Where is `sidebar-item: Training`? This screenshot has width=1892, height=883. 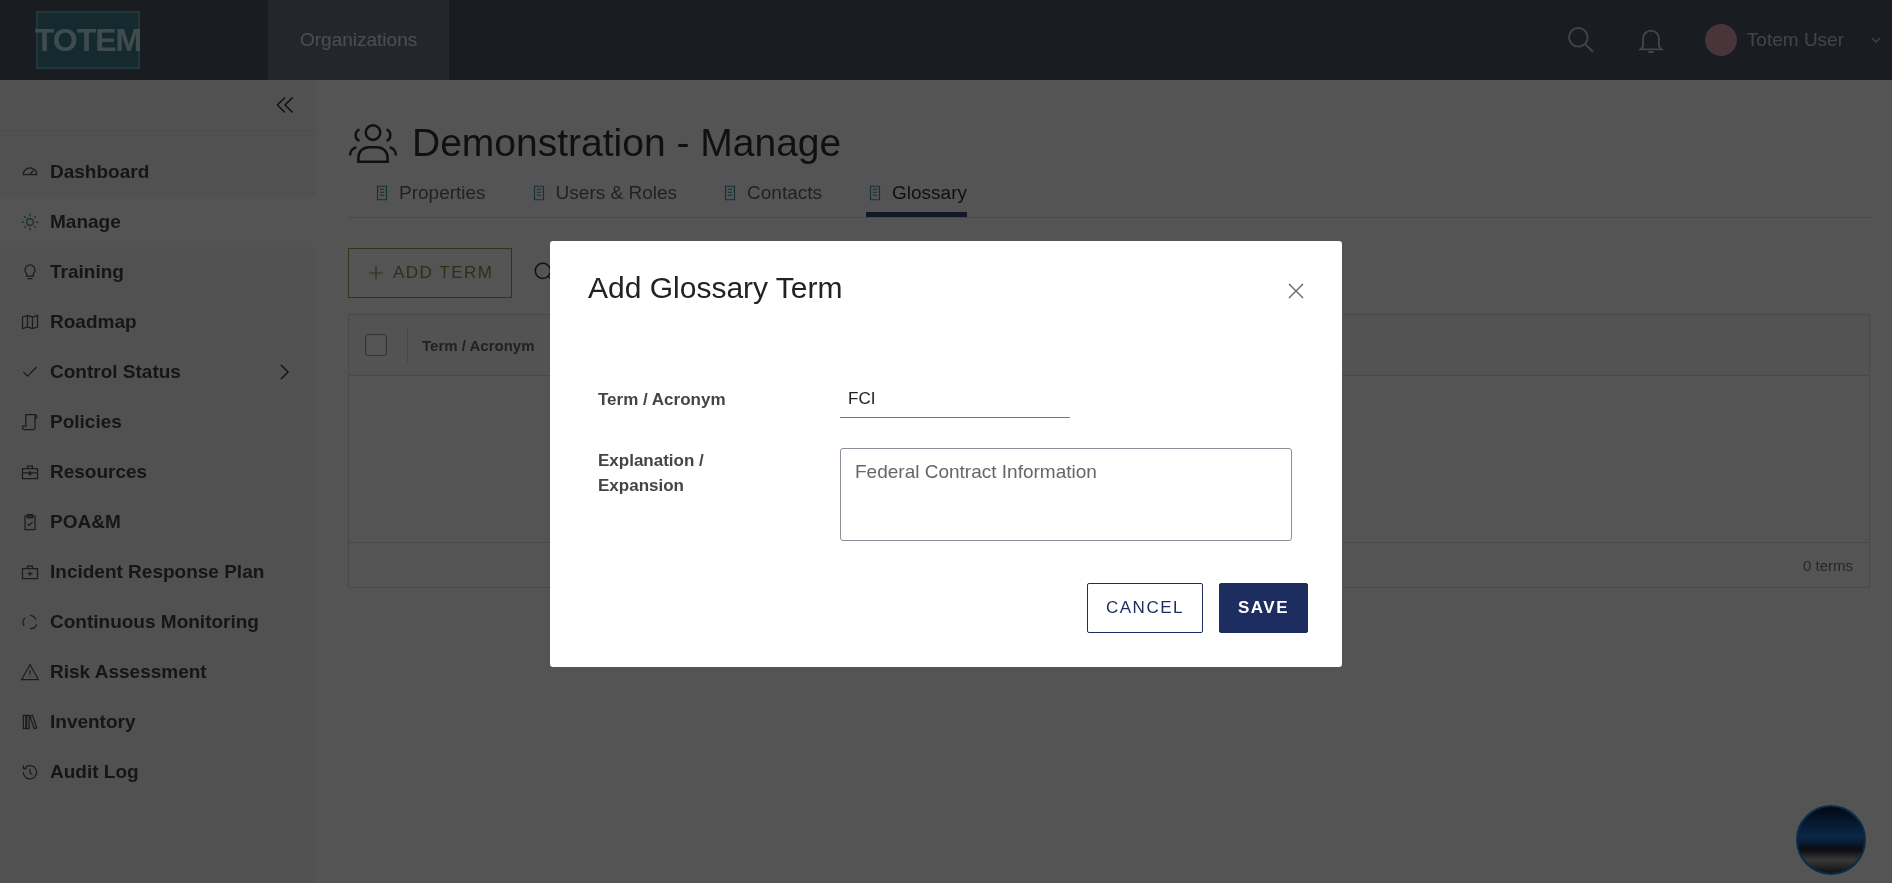
sidebar-item: Training is located at coordinates (158, 272).